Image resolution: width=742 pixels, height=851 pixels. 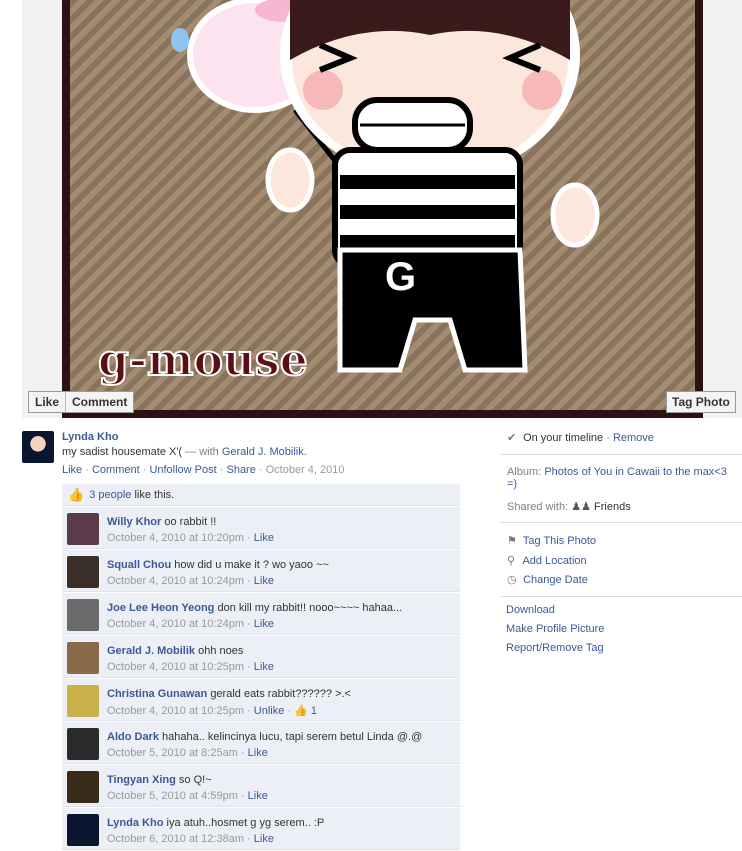 What do you see at coordinates (160, 608) in the screenshot?
I see `commenter-name: Joe Lee Heon Yeong` at bounding box center [160, 608].